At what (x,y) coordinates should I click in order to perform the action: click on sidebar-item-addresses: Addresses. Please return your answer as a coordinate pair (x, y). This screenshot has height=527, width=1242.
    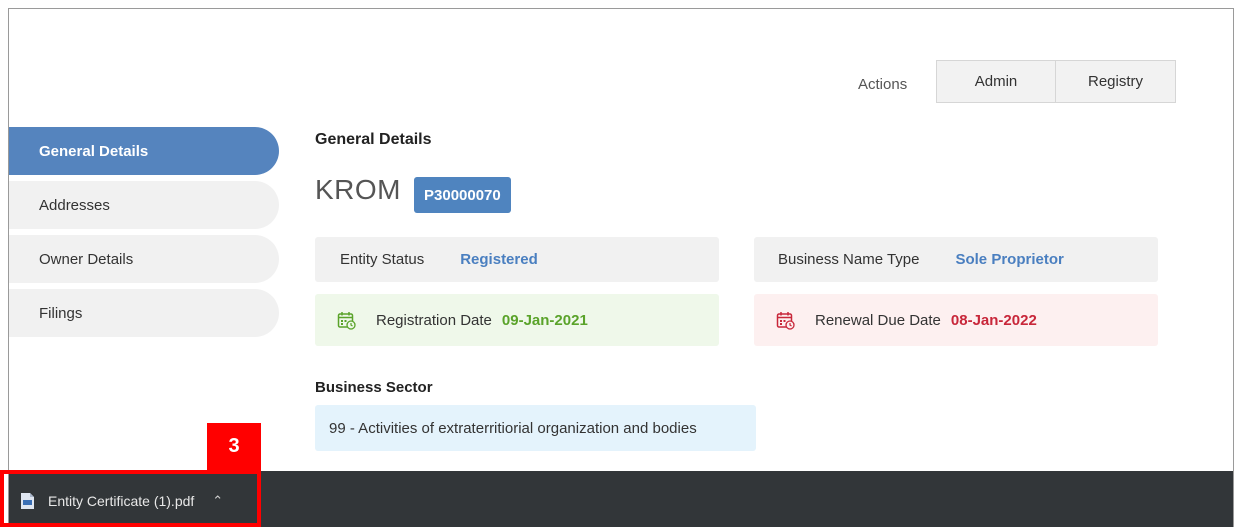
    Looking at the image, I should click on (144, 205).